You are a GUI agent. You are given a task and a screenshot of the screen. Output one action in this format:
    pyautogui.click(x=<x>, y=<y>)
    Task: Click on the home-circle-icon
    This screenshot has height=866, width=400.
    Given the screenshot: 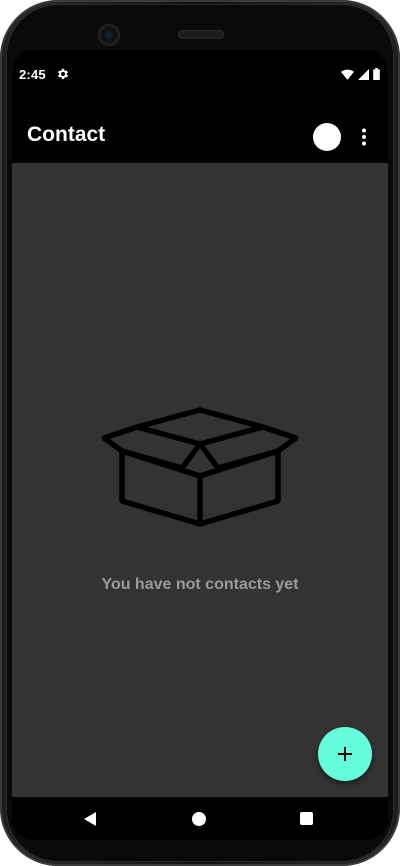 What is the action you would take?
    pyautogui.click(x=199, y=819)
    